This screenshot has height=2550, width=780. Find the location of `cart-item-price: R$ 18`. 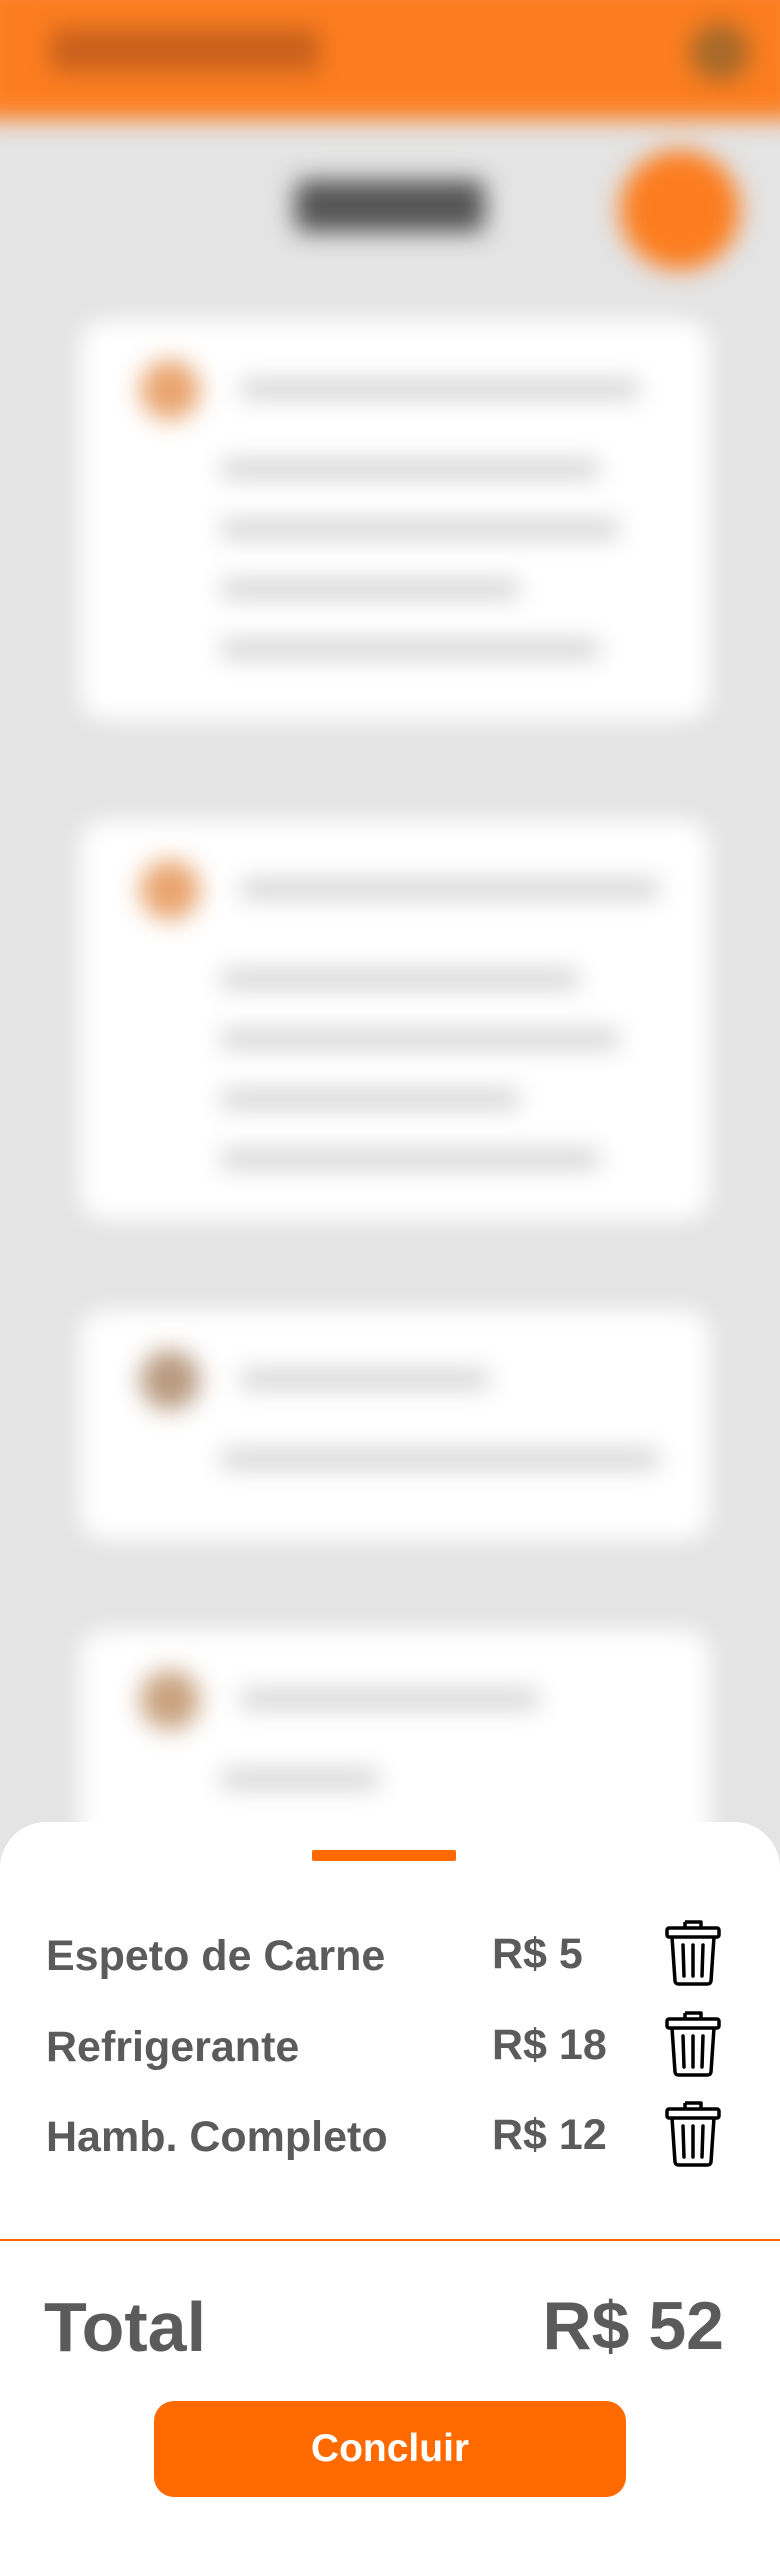

cart-item-price: R$ 18 is located at coordinates (549, 2045).